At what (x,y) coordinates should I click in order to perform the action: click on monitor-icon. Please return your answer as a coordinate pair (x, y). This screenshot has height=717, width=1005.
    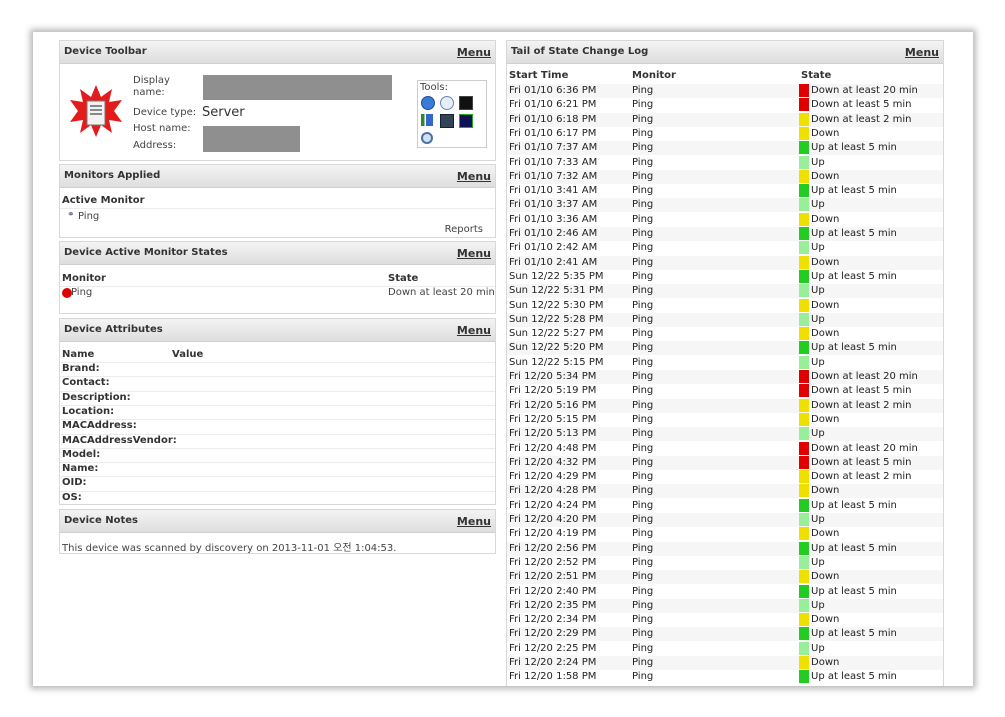
    Looking at the image, I should click on (447, 121).